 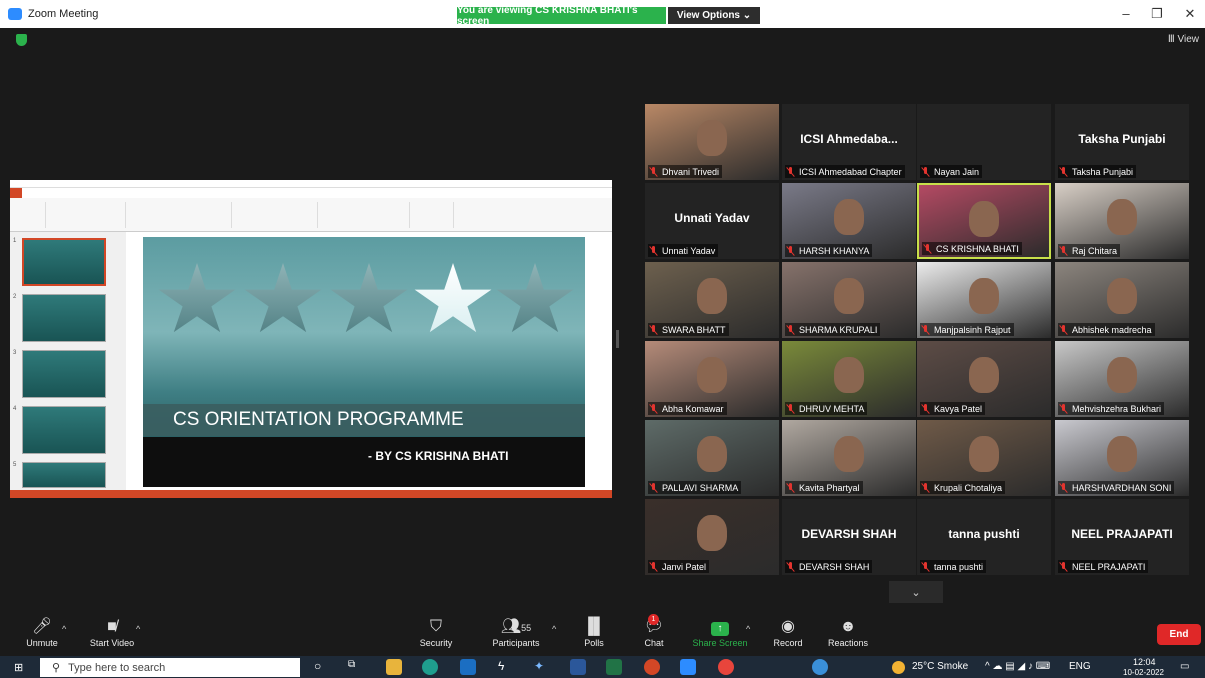 I want to click on chrome-icon, so click(x=726, y=667).